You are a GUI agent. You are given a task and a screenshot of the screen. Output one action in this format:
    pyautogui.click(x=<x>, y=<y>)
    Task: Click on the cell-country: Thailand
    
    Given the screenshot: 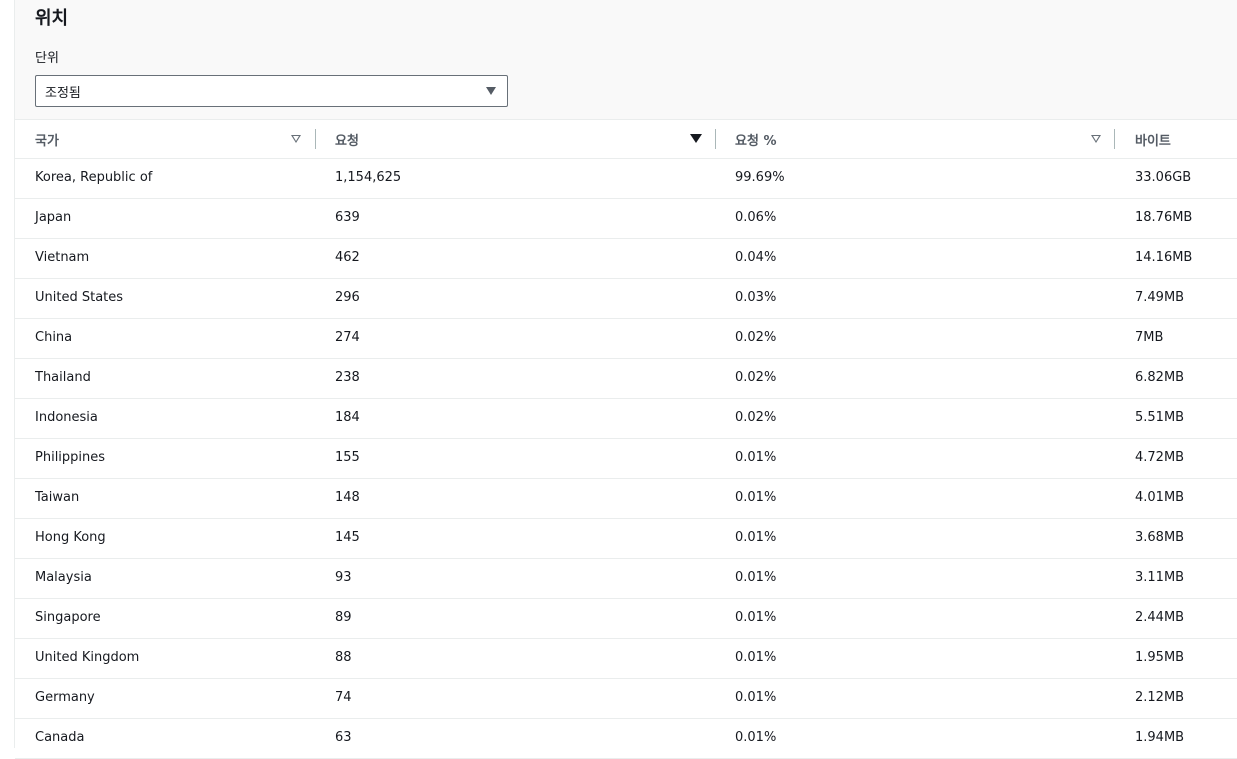 What is the action you would take?
    pyautogui.click(x=63, y=377)
    